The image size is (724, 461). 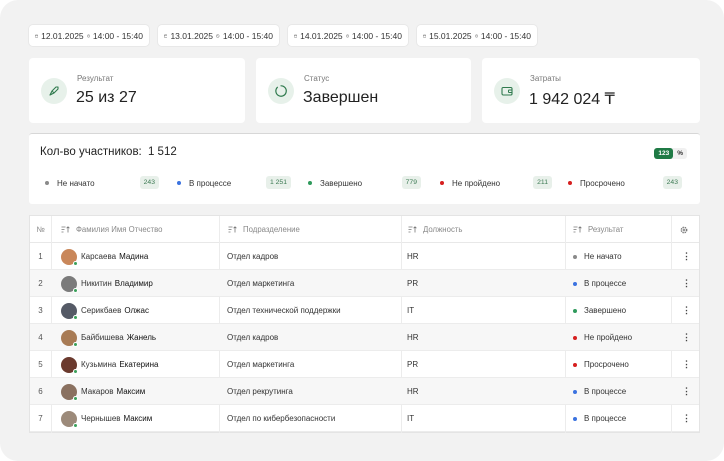 What do you see at coordinates (310, 183) in the screenshot?
I see `status-dot` at bounding box center [310, 183].